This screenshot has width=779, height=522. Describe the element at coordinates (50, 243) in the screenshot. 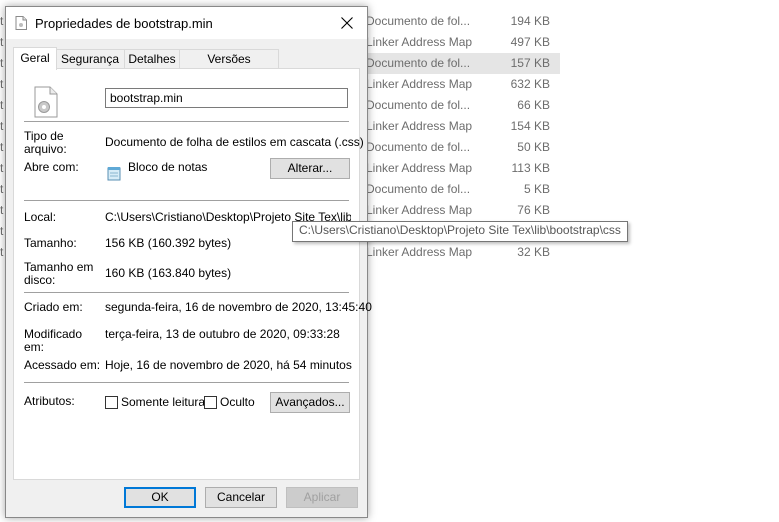

I see `size-label: Tamanho:` at that location.